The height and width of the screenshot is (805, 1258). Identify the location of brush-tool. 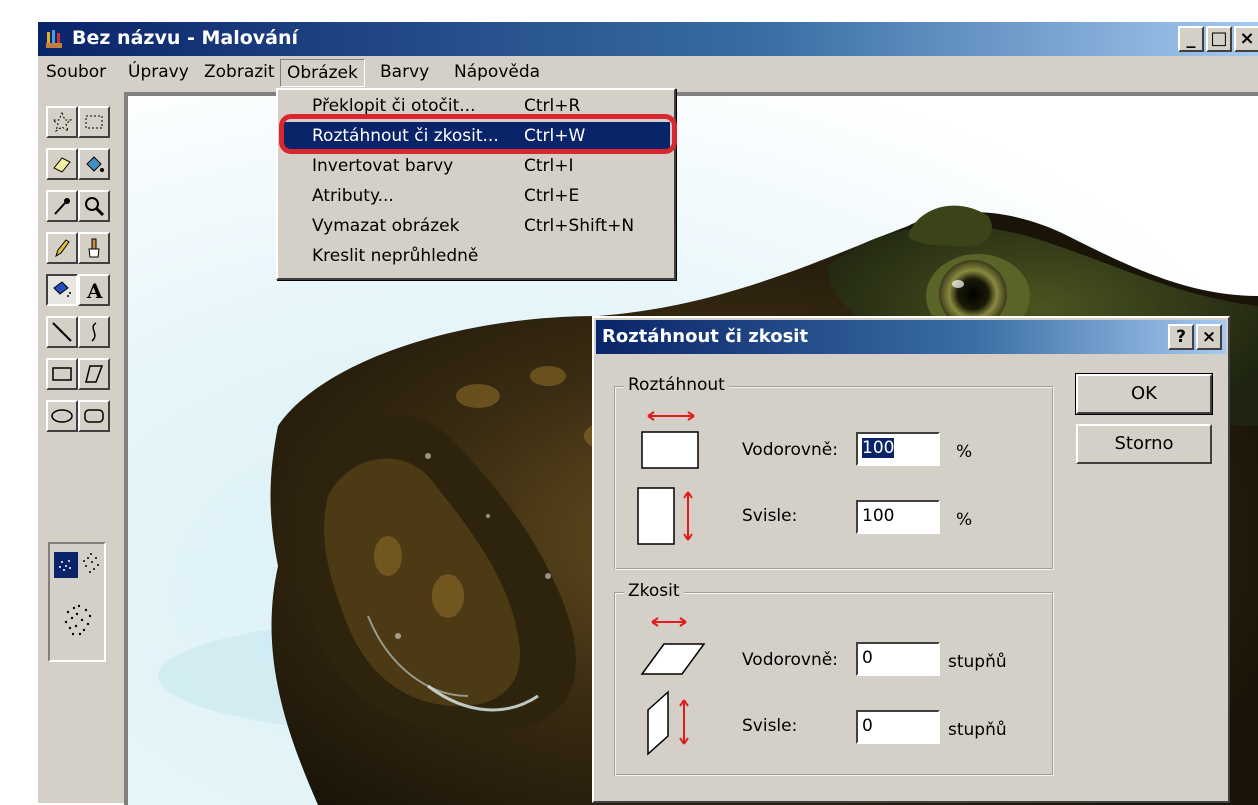
(94, 248).